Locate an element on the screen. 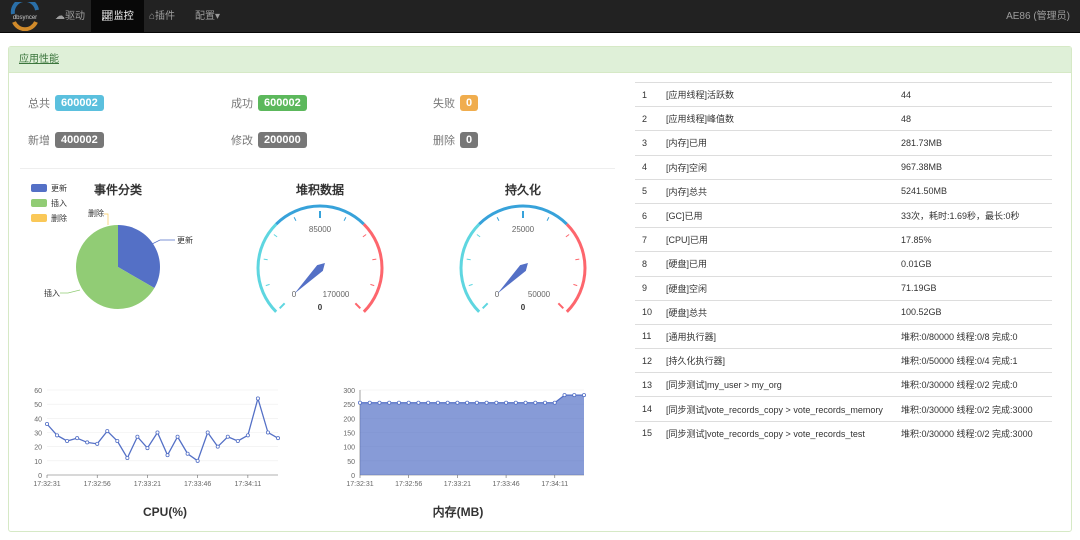  row-value: 71.19GB is located at coordinates (973, 288).